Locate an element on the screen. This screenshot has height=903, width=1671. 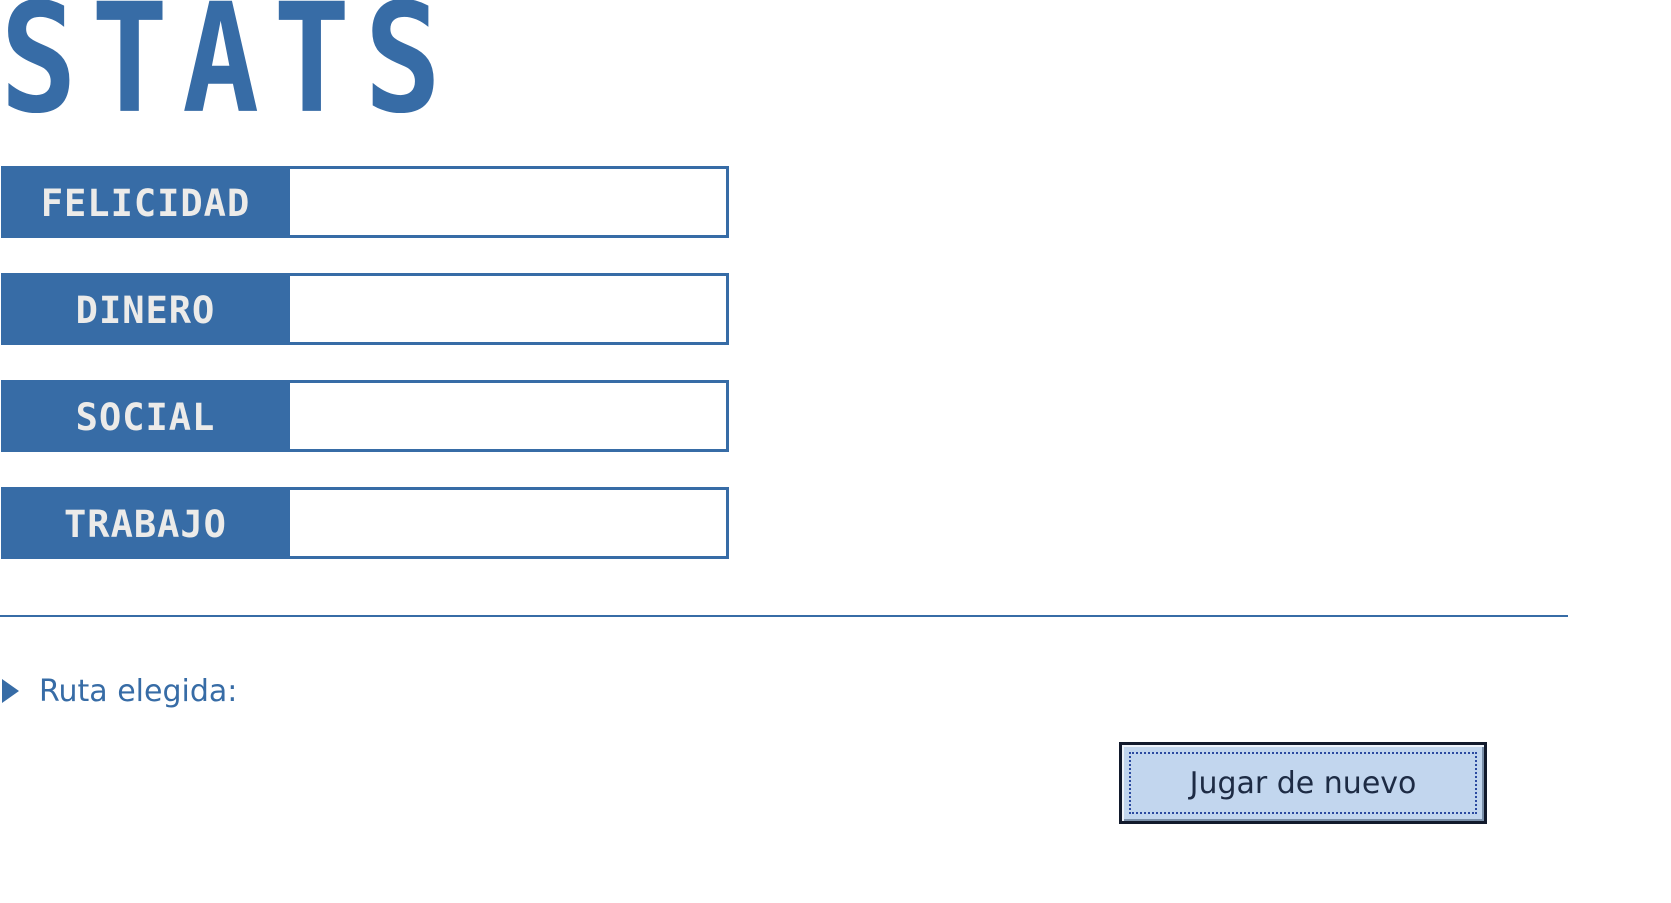
stat-row-social: SOCIAL is located at coordinates (365, 416).